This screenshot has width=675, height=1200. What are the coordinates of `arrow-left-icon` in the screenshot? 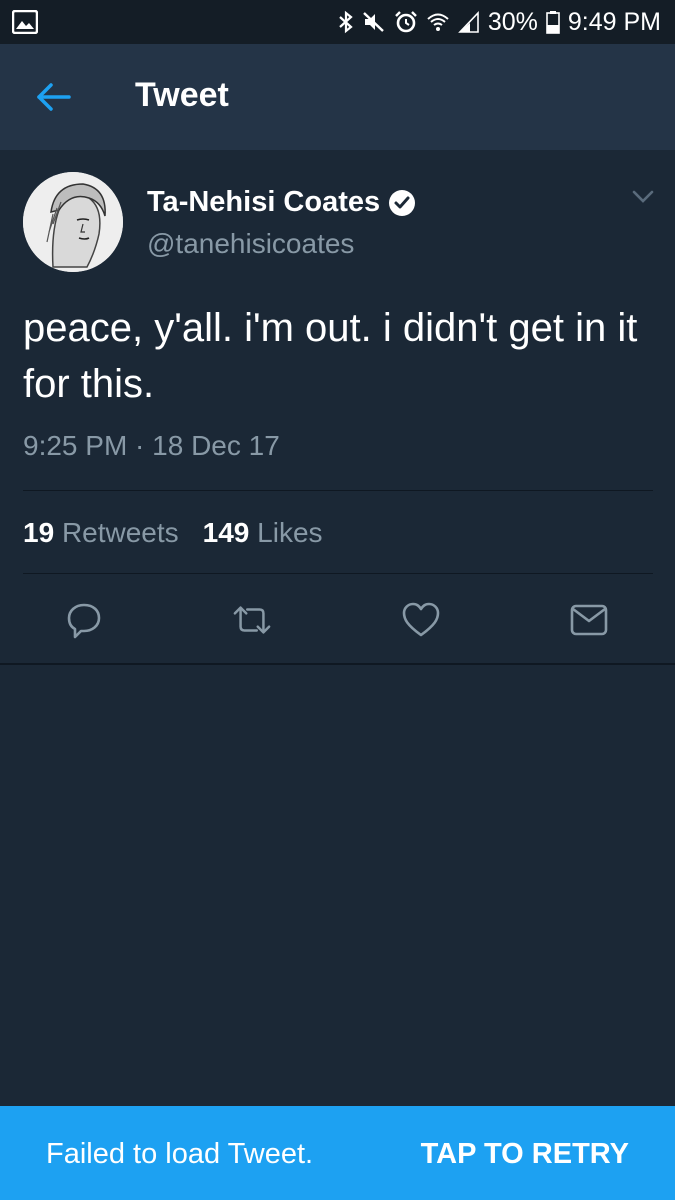 It's located at (54, 97).